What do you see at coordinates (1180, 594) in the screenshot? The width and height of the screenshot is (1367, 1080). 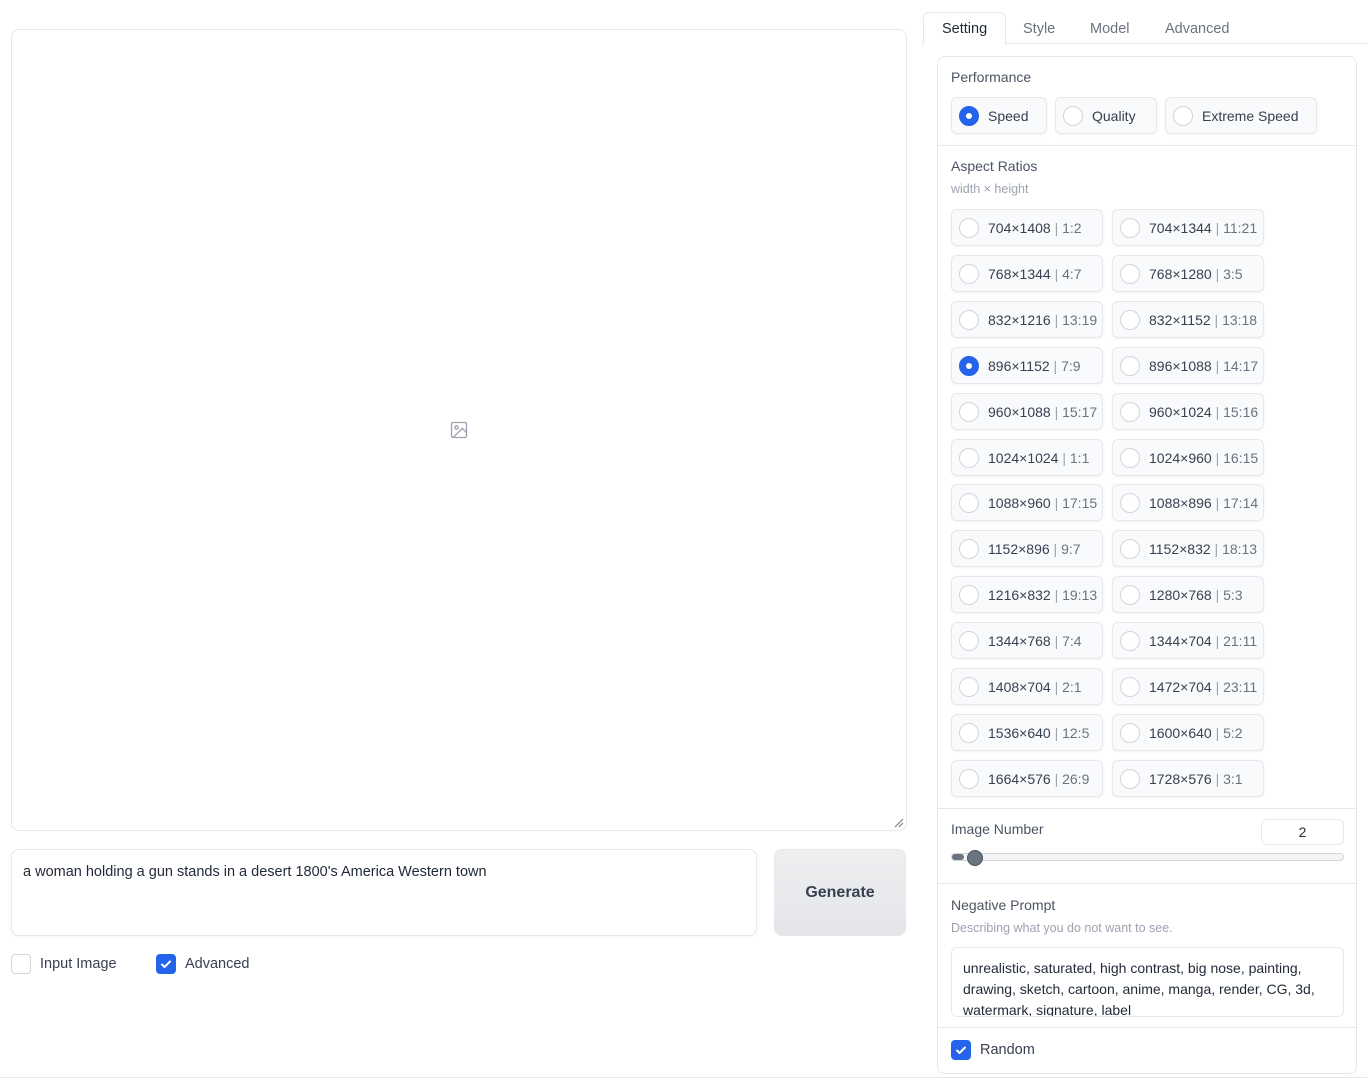 I see `ratio-size: 1280×768` at bounding box center [1180, 594].